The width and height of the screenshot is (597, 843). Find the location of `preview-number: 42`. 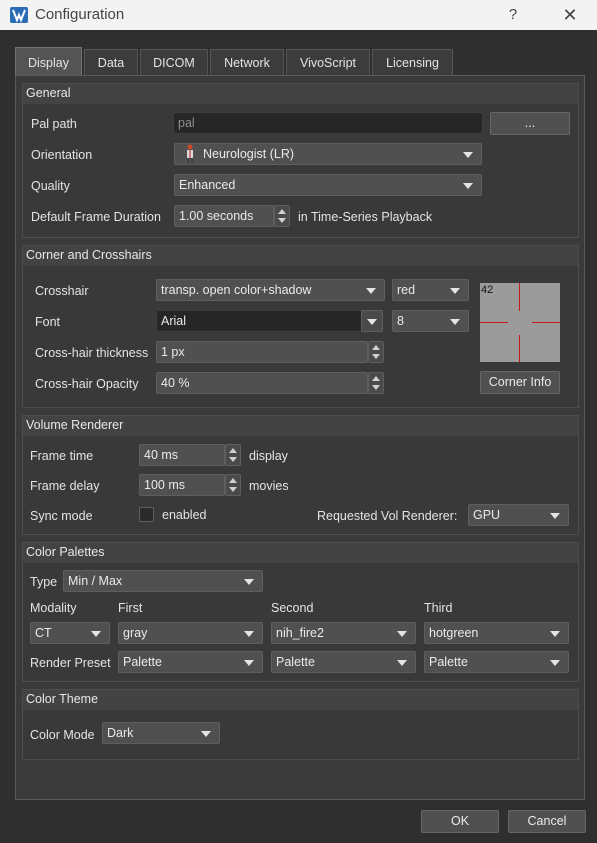

preview-number: 42 is located at coordinates (487, 290).